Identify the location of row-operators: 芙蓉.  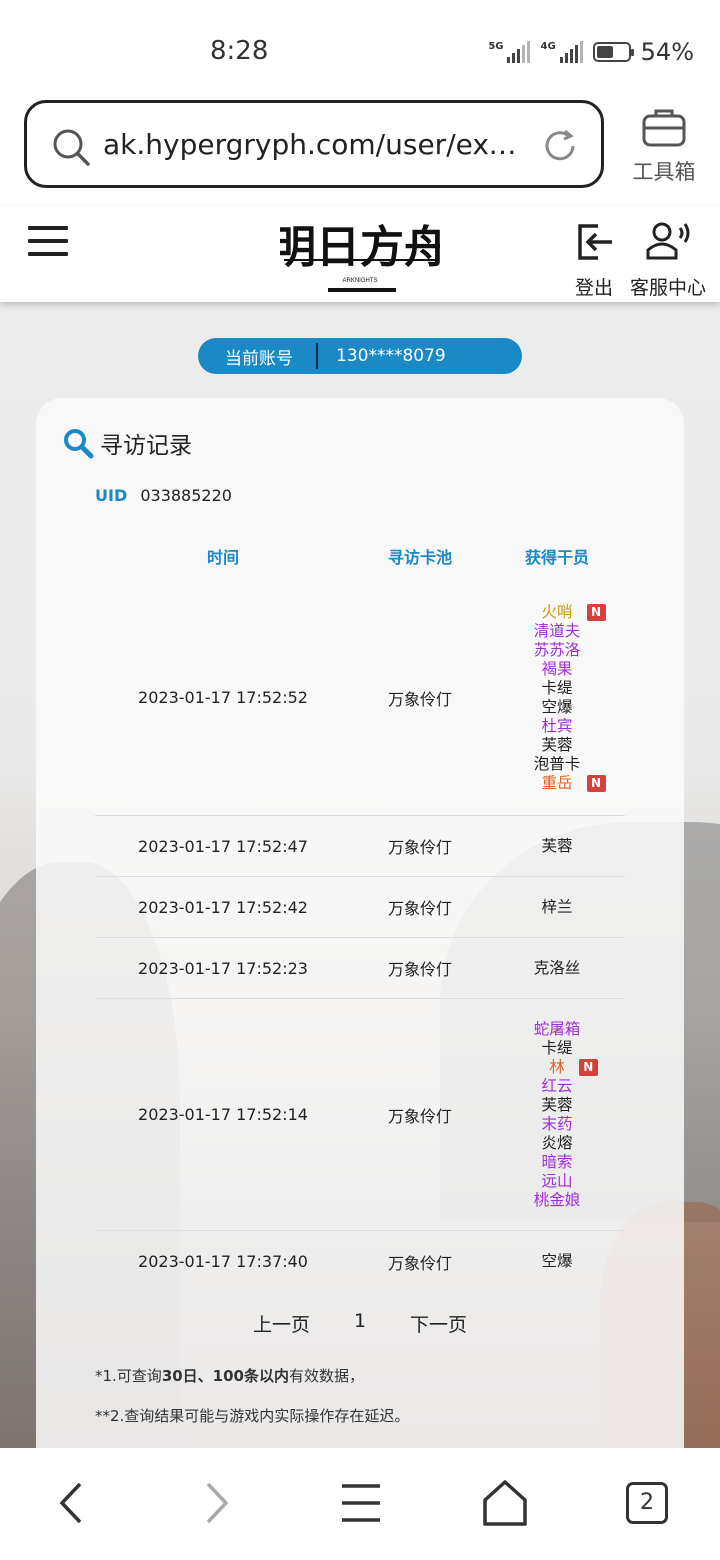
(557, 846).